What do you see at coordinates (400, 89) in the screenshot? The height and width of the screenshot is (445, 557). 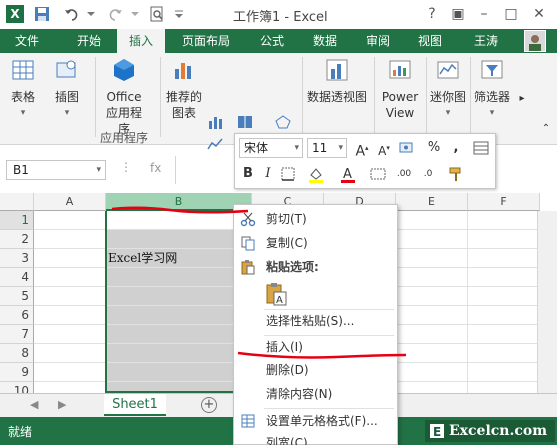 I see `power-view-button: Power View` at bounding box center [400, 89].